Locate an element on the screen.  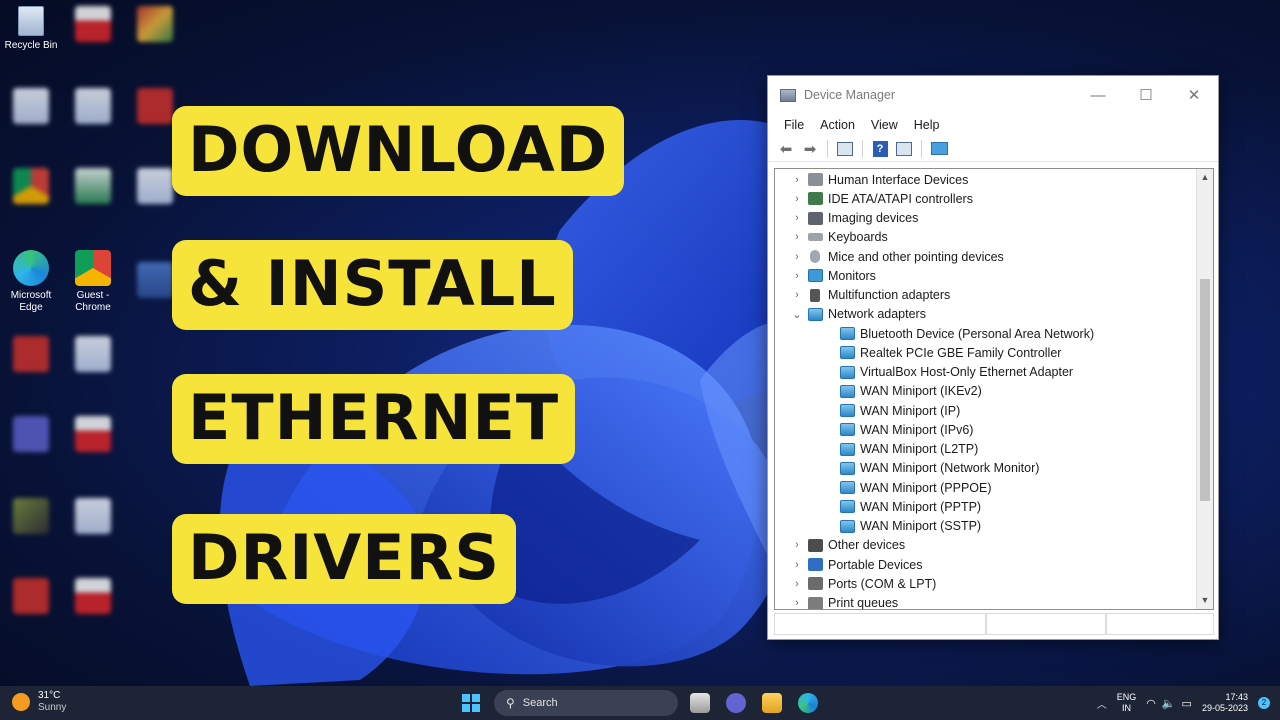
vertical-scrollbar: ▲ ▼ is located at coordinates (1204, 389).